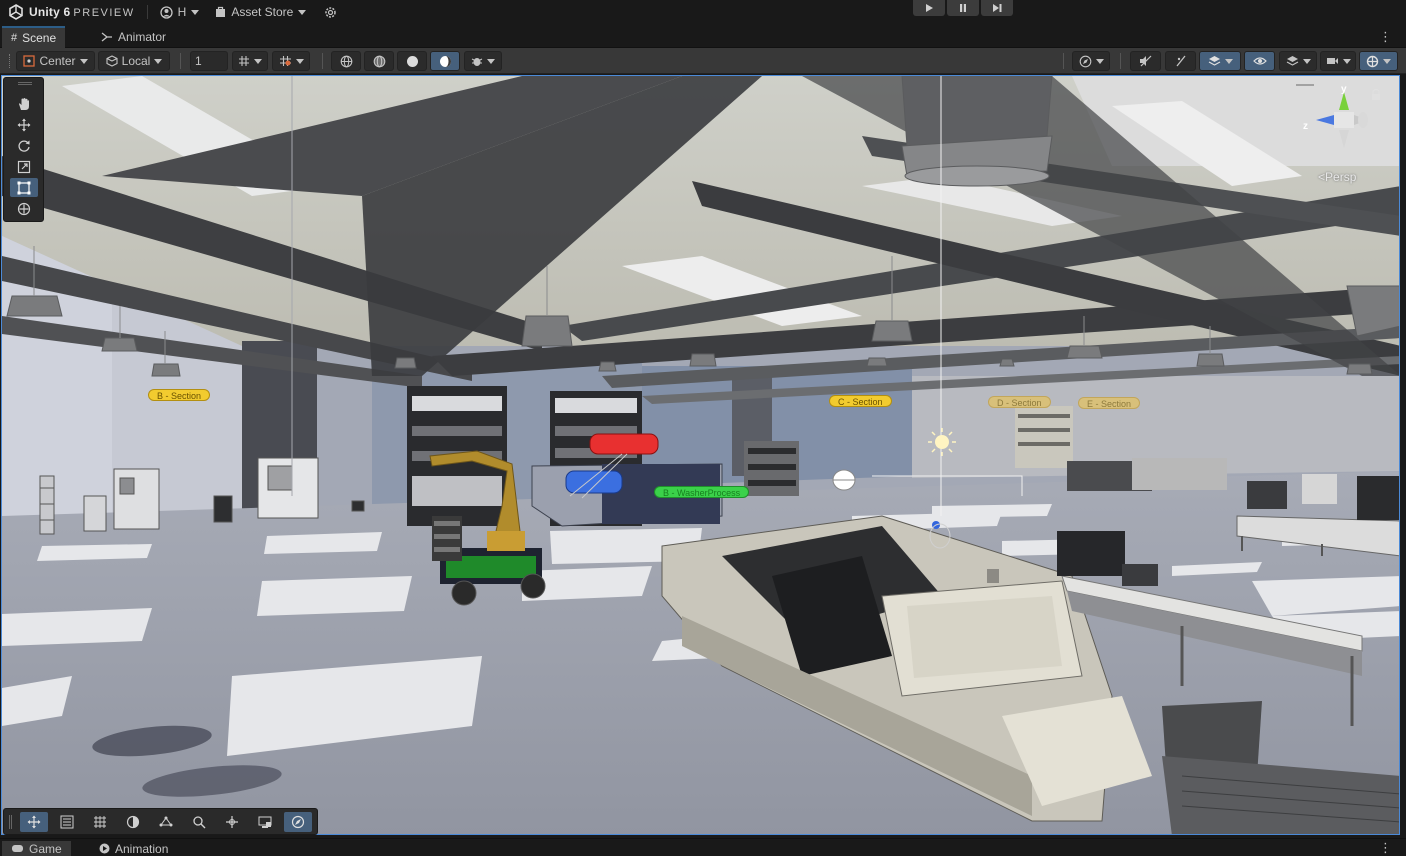 This screenshot has height=856, width=1406. I want to click on section-label-b: B - Section, so click(179, 395).